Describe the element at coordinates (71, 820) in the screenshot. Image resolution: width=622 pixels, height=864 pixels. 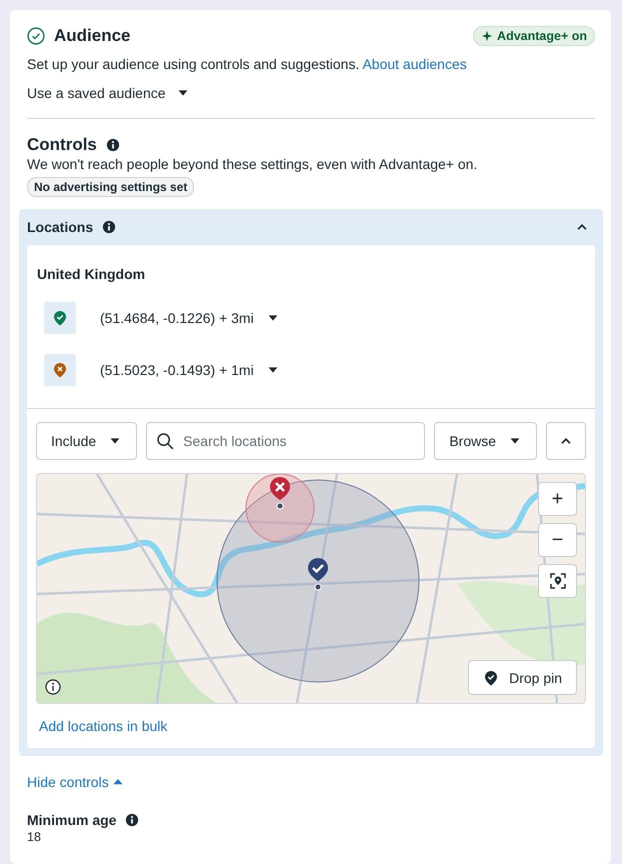
I see `field-label: Minimum age` at that location.